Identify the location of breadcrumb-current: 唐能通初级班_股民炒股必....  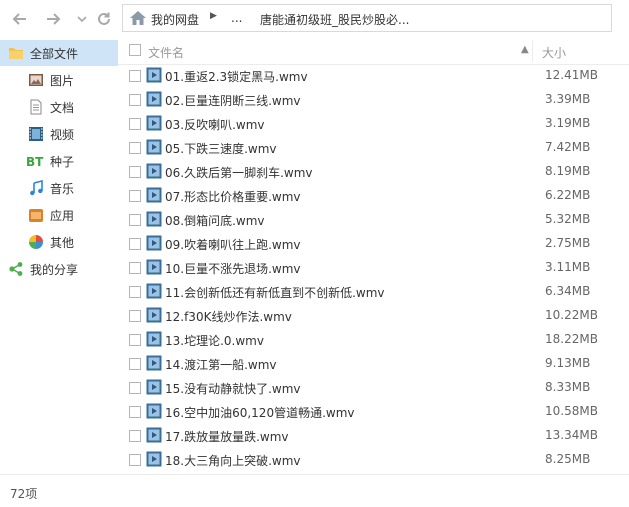
(334, 19).